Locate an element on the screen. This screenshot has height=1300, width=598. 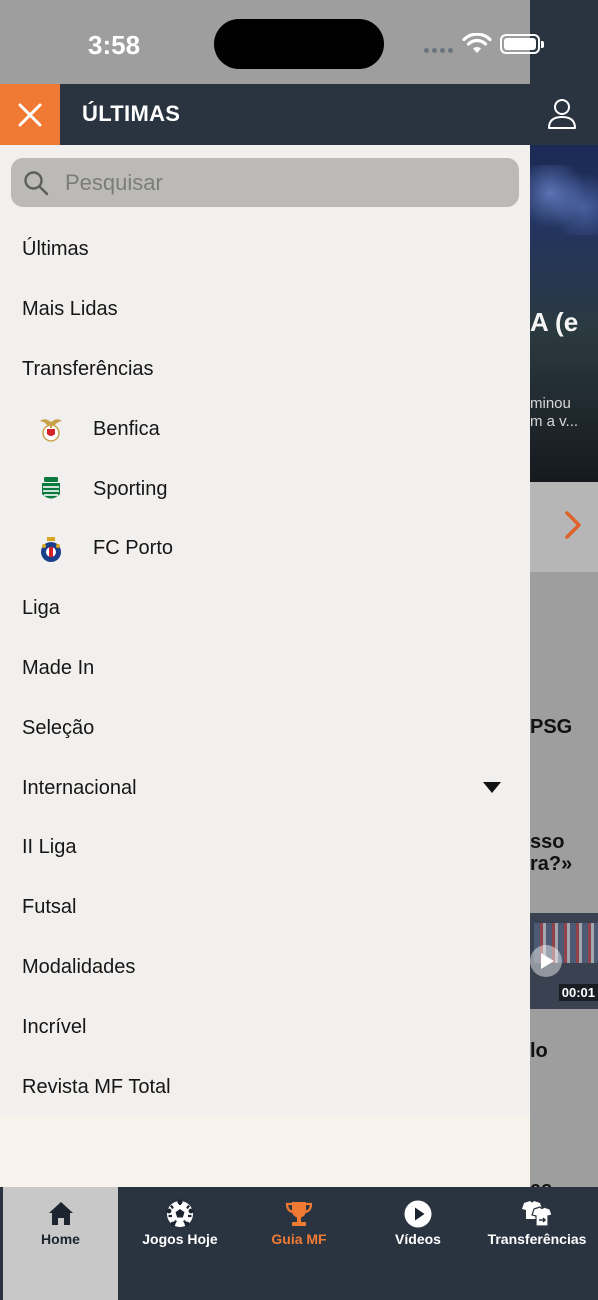
menu-item-label: Seleção is located at coordinates (58, 727).